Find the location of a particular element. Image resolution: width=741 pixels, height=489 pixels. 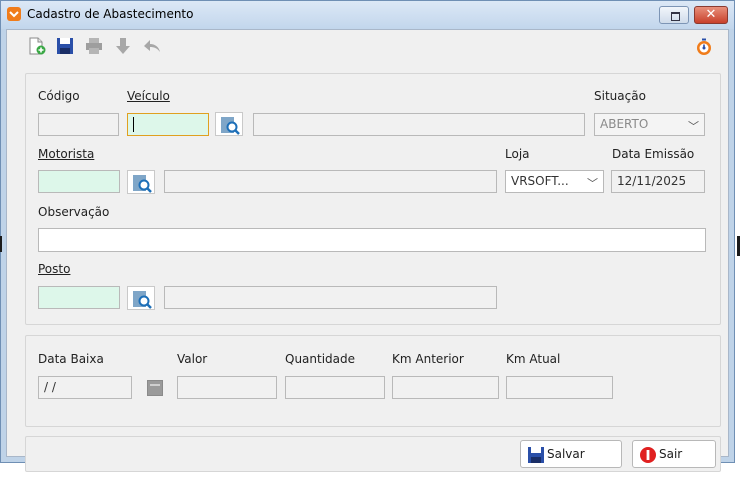

exit-button: Sair is located at coordinates (674, 454).